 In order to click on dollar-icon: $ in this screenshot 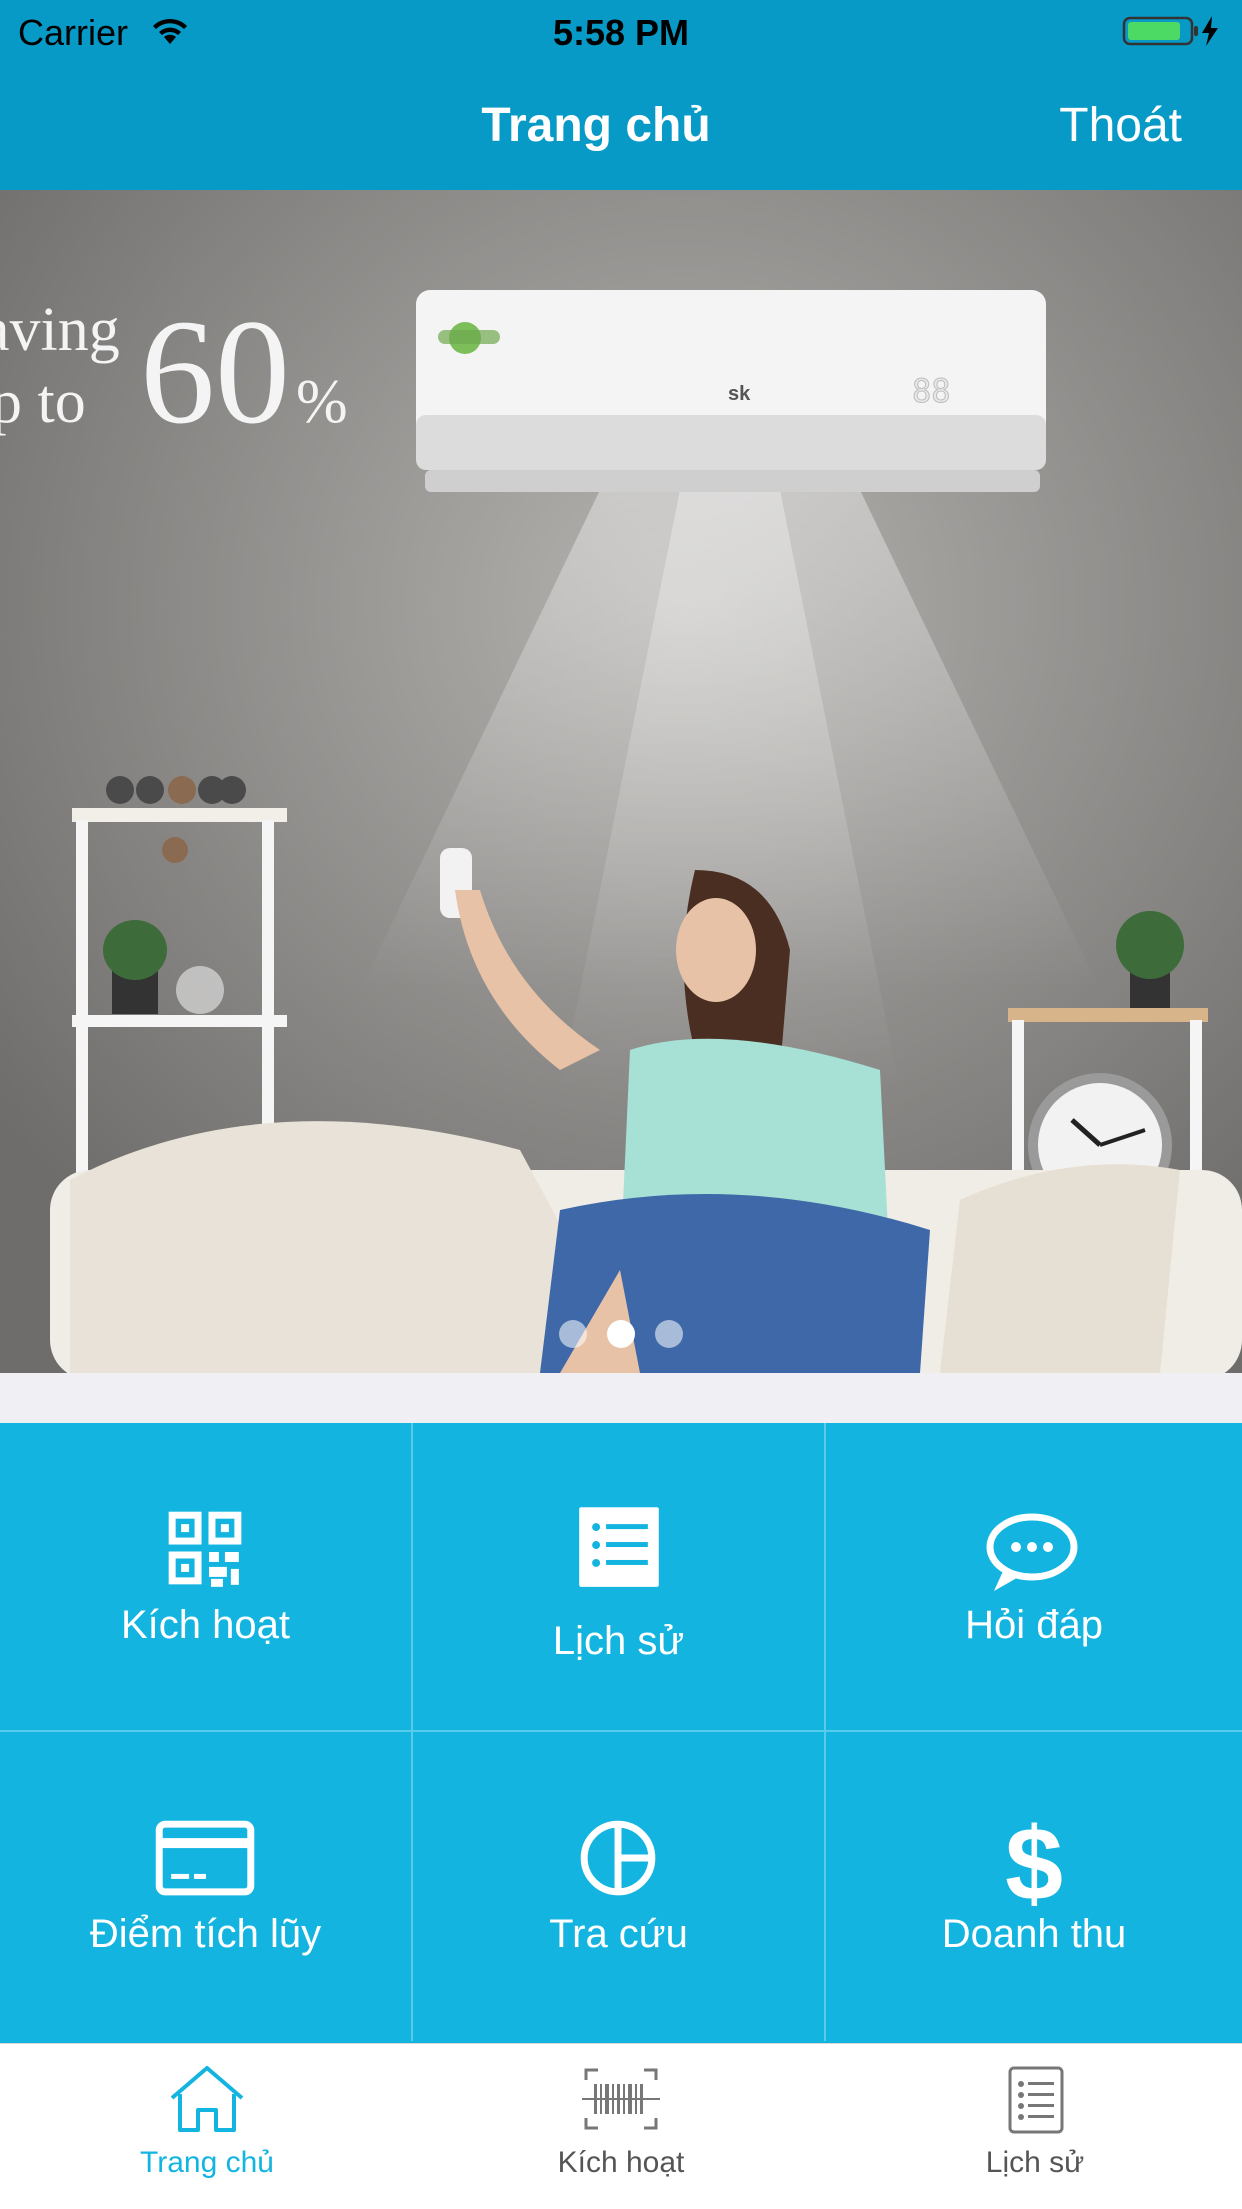, I will do `click(1034, 1861)`.